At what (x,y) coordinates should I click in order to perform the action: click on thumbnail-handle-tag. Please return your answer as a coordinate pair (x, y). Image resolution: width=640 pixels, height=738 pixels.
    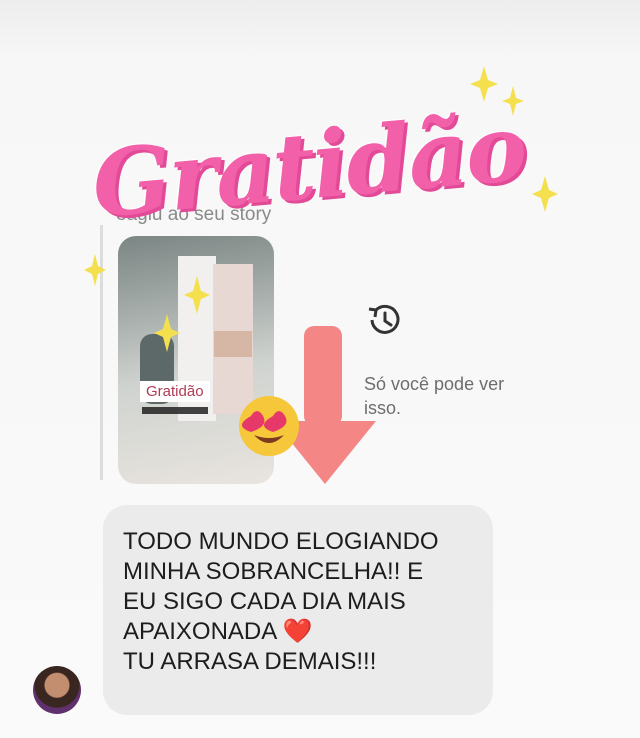
    Looking at the image, I should click on (175, 410).